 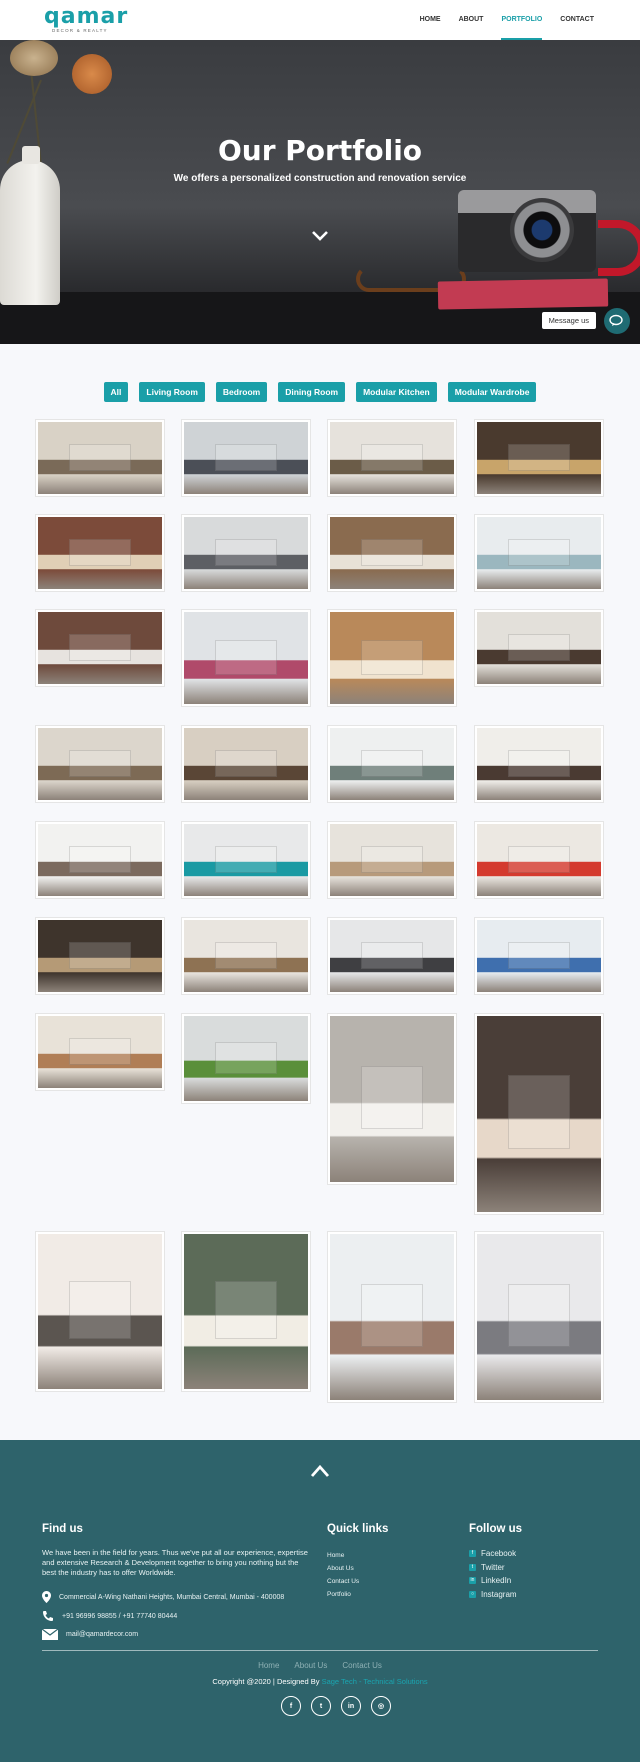 I want to click on logo: qamar DECOR & REALTY, so click(x=86, y=20).